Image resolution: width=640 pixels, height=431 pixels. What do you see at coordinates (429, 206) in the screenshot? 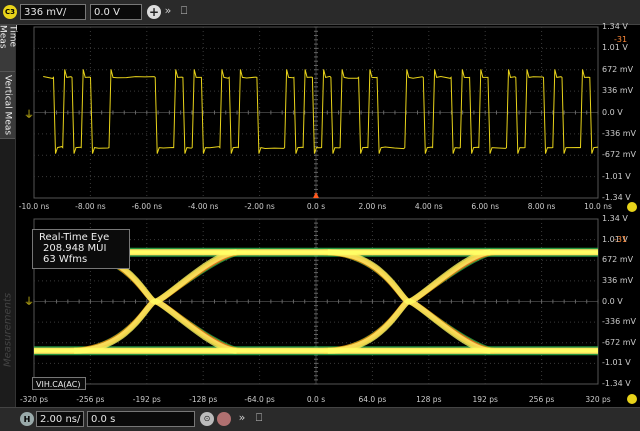
I see `upper-x-tick: 4.00 ns` at bounding box center [429, 206].